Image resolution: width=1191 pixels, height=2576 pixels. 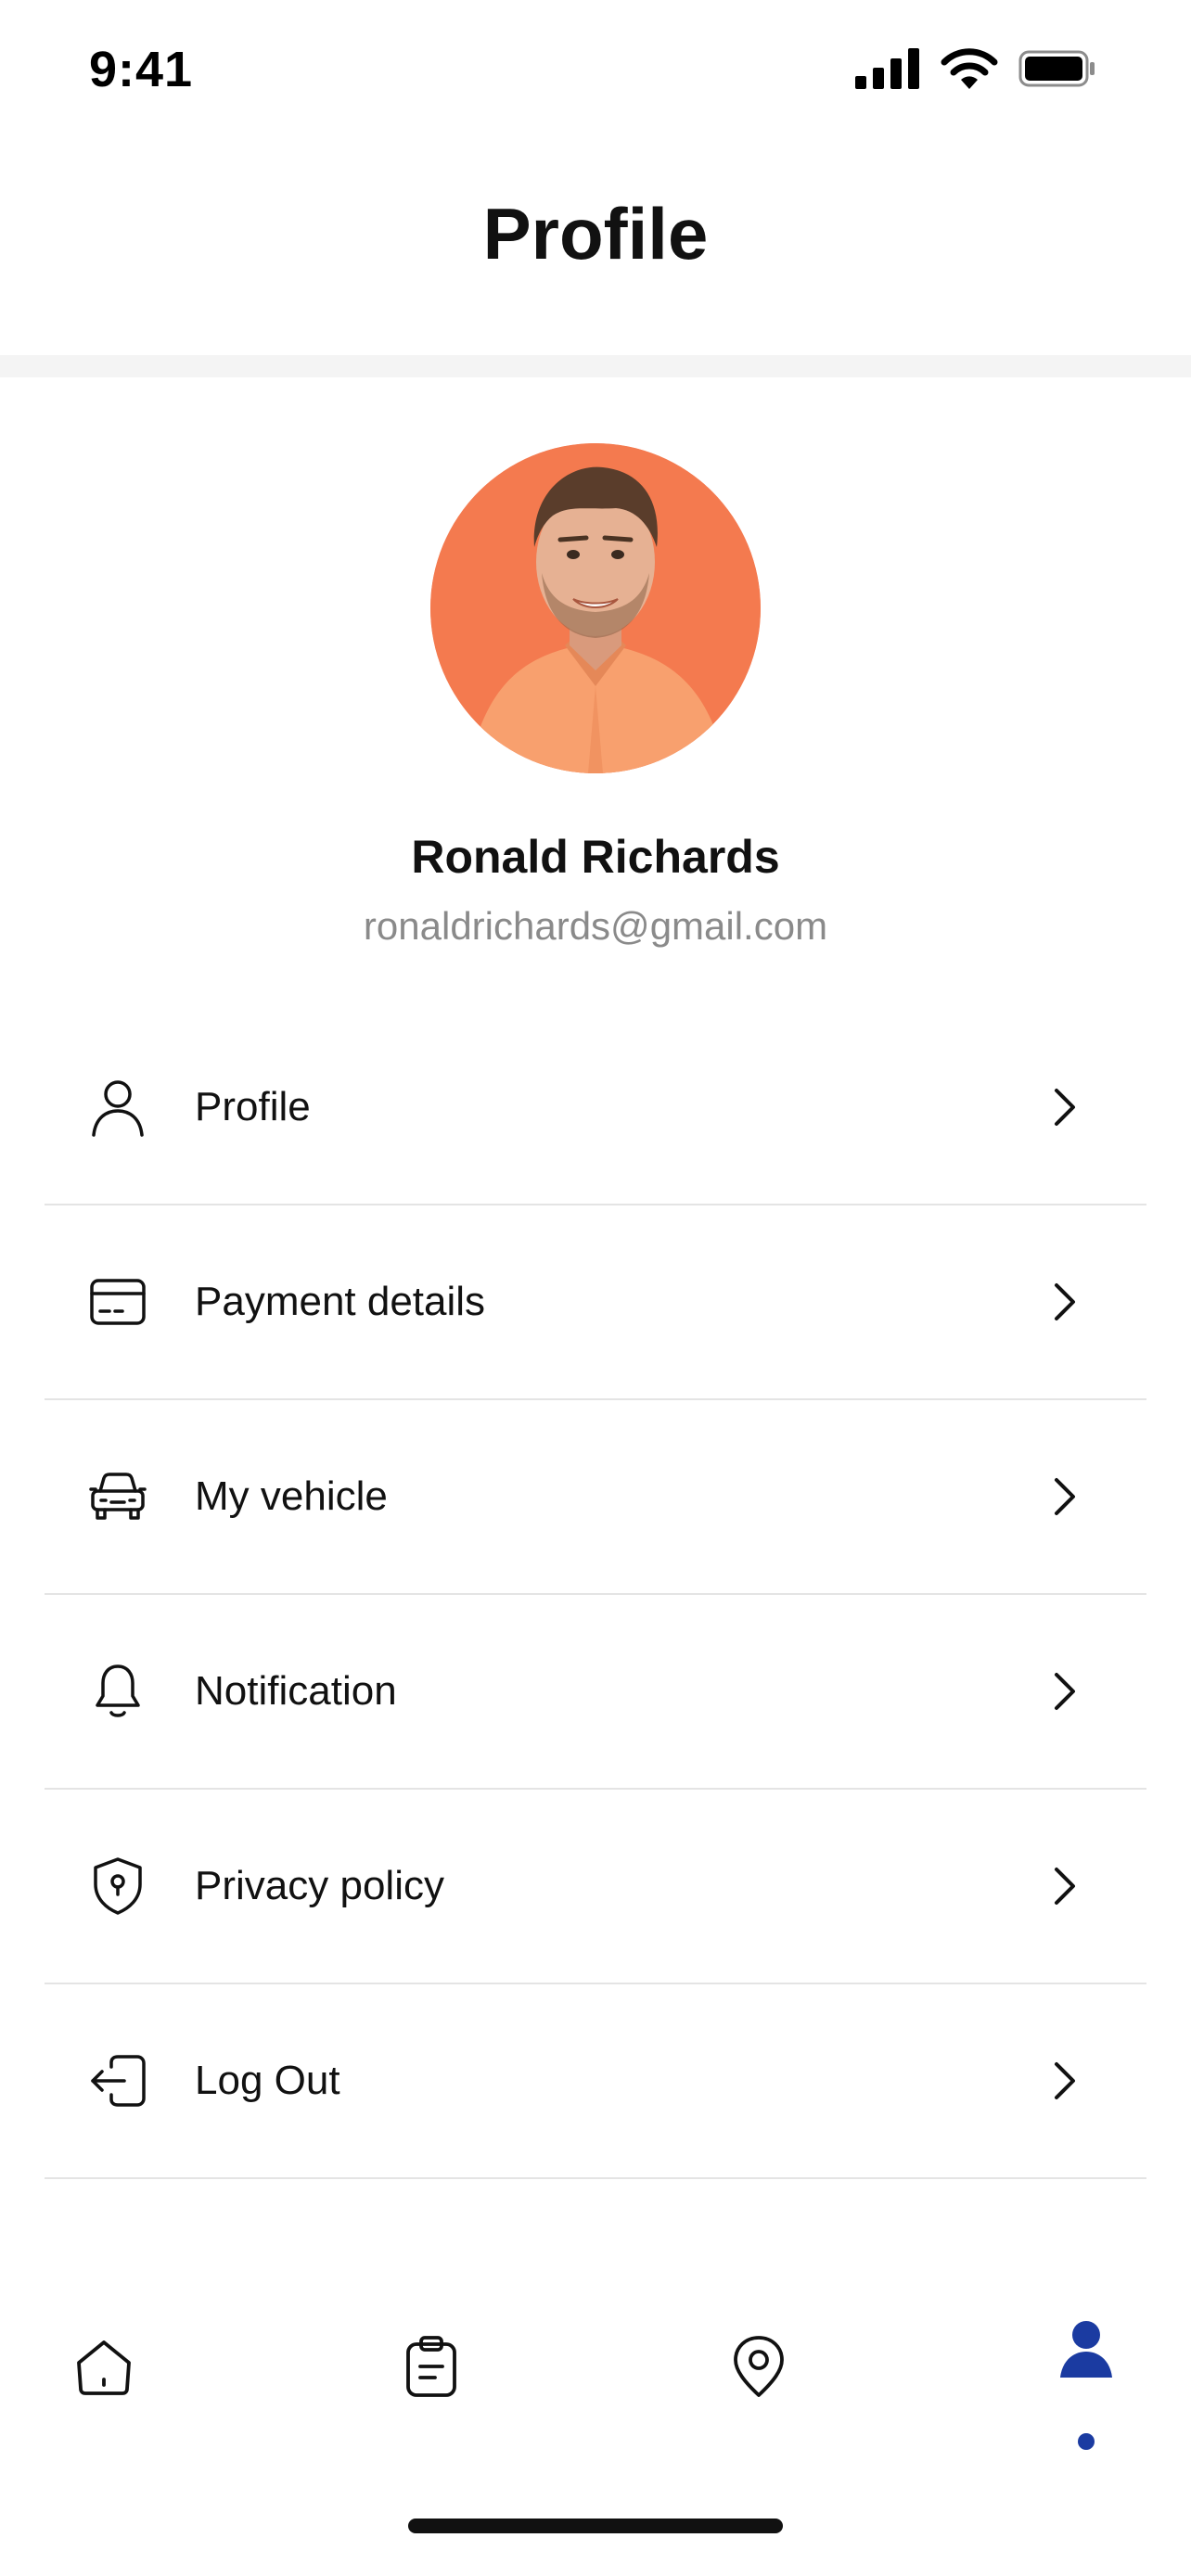 I want to click on nav-item-orders, so click(x=431, y=2405).